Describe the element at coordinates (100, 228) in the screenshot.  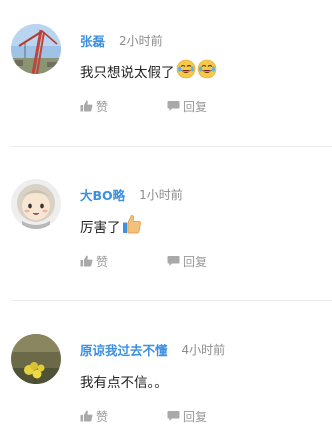
I see `comment-text-body: 厉害了` at that location.